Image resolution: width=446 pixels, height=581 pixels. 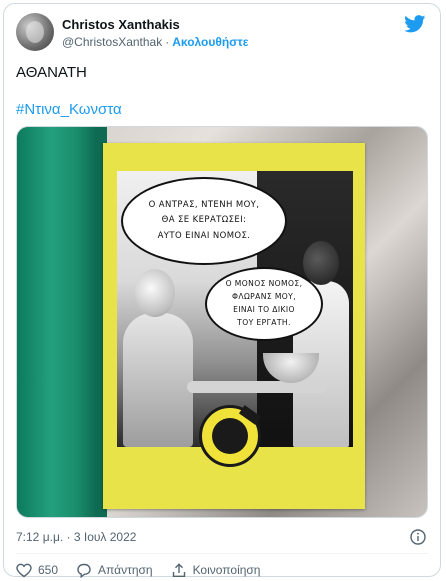 I want to click on reply-icon, so click(x=84, y=570).